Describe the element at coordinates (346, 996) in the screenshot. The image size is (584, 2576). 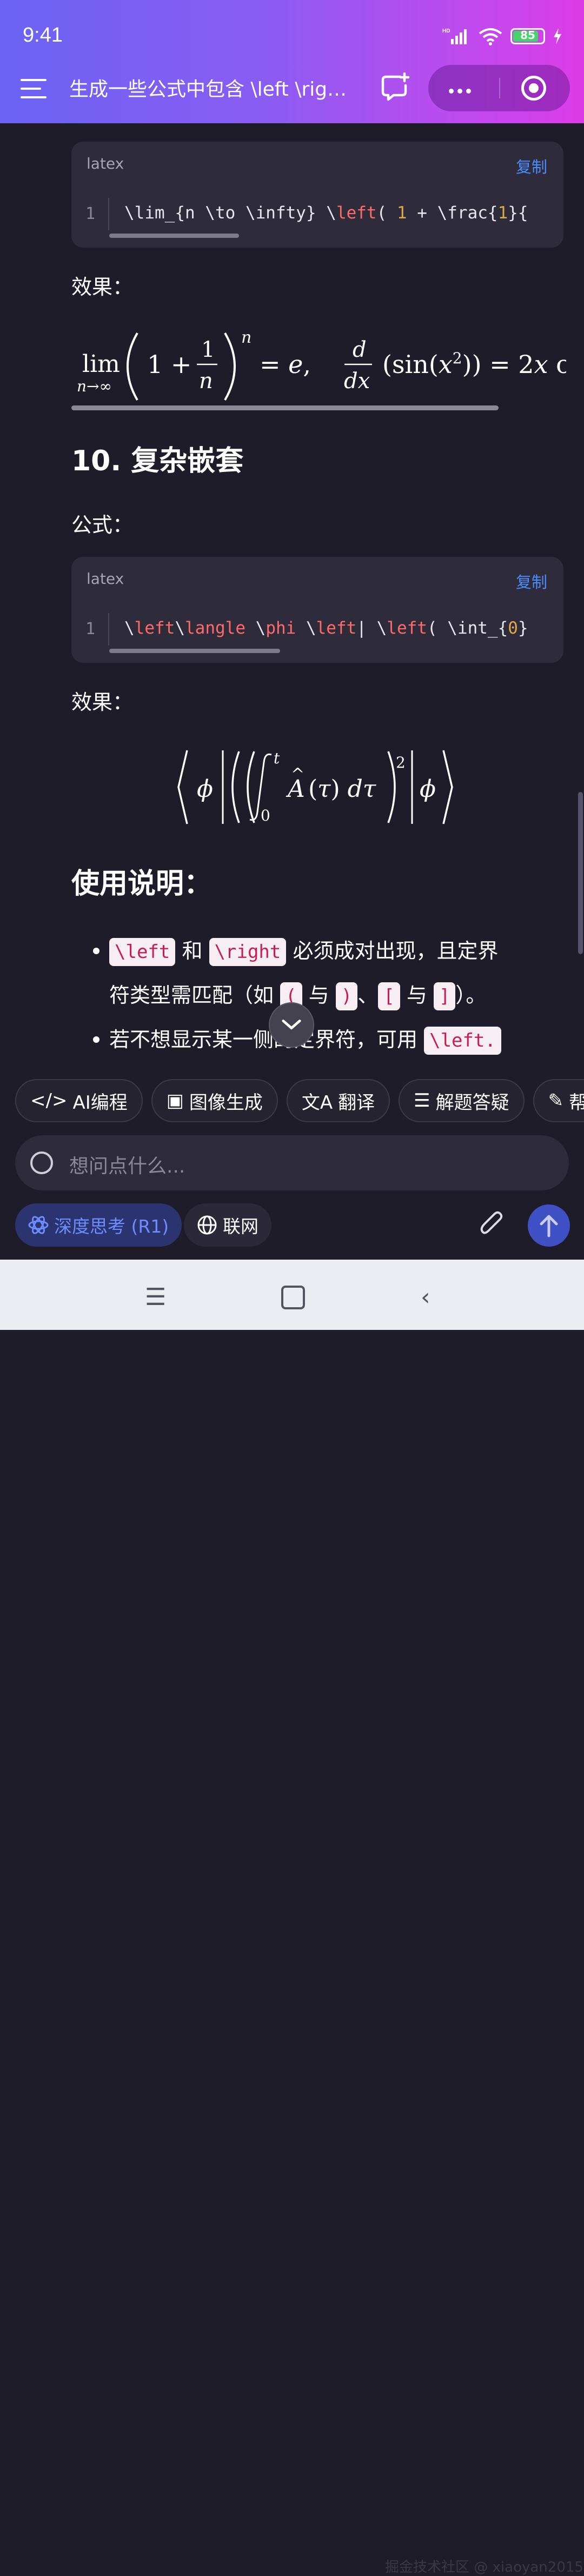
I see `inline-code: )` at that location.